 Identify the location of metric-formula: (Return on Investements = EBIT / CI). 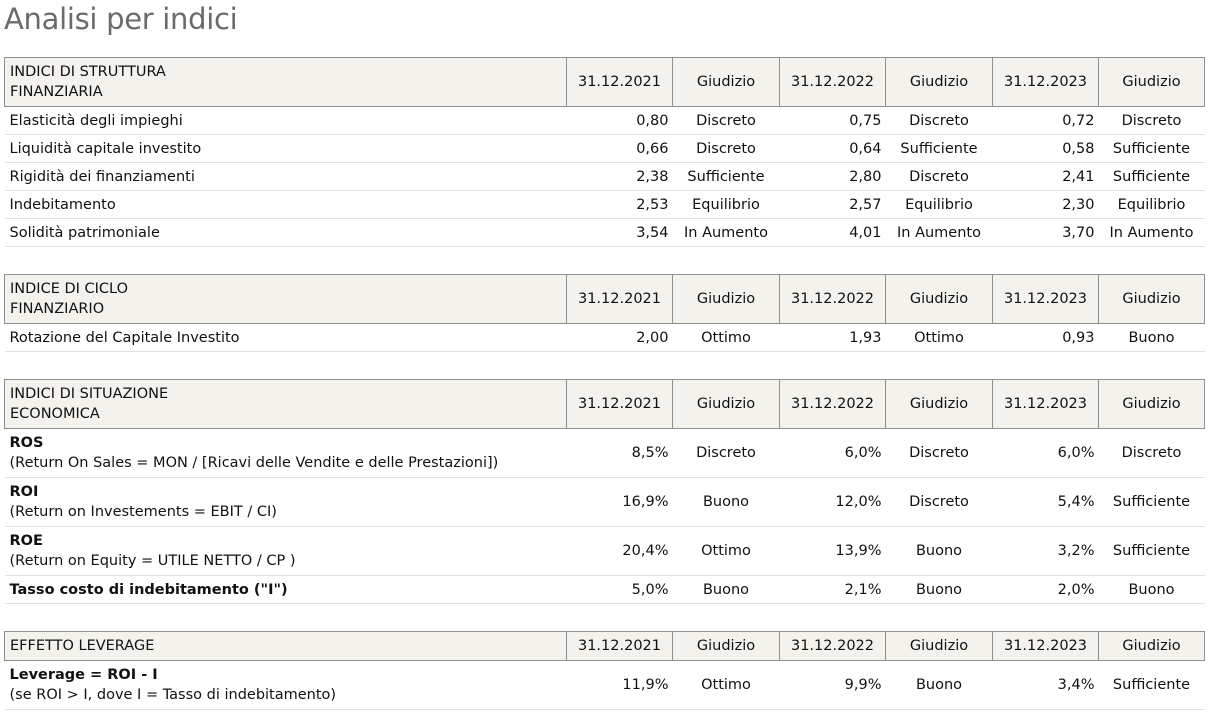
(143, 512).